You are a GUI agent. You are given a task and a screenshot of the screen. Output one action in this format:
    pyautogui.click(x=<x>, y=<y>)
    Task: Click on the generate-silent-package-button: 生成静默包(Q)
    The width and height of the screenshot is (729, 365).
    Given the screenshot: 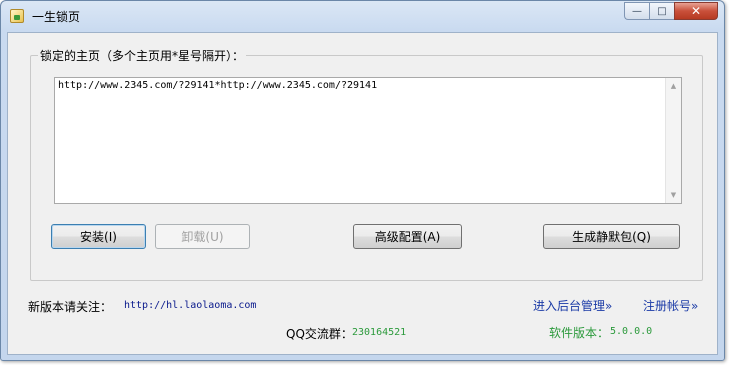 What is the action you would take?
    pyautogui.click(x=611, y=236)
    